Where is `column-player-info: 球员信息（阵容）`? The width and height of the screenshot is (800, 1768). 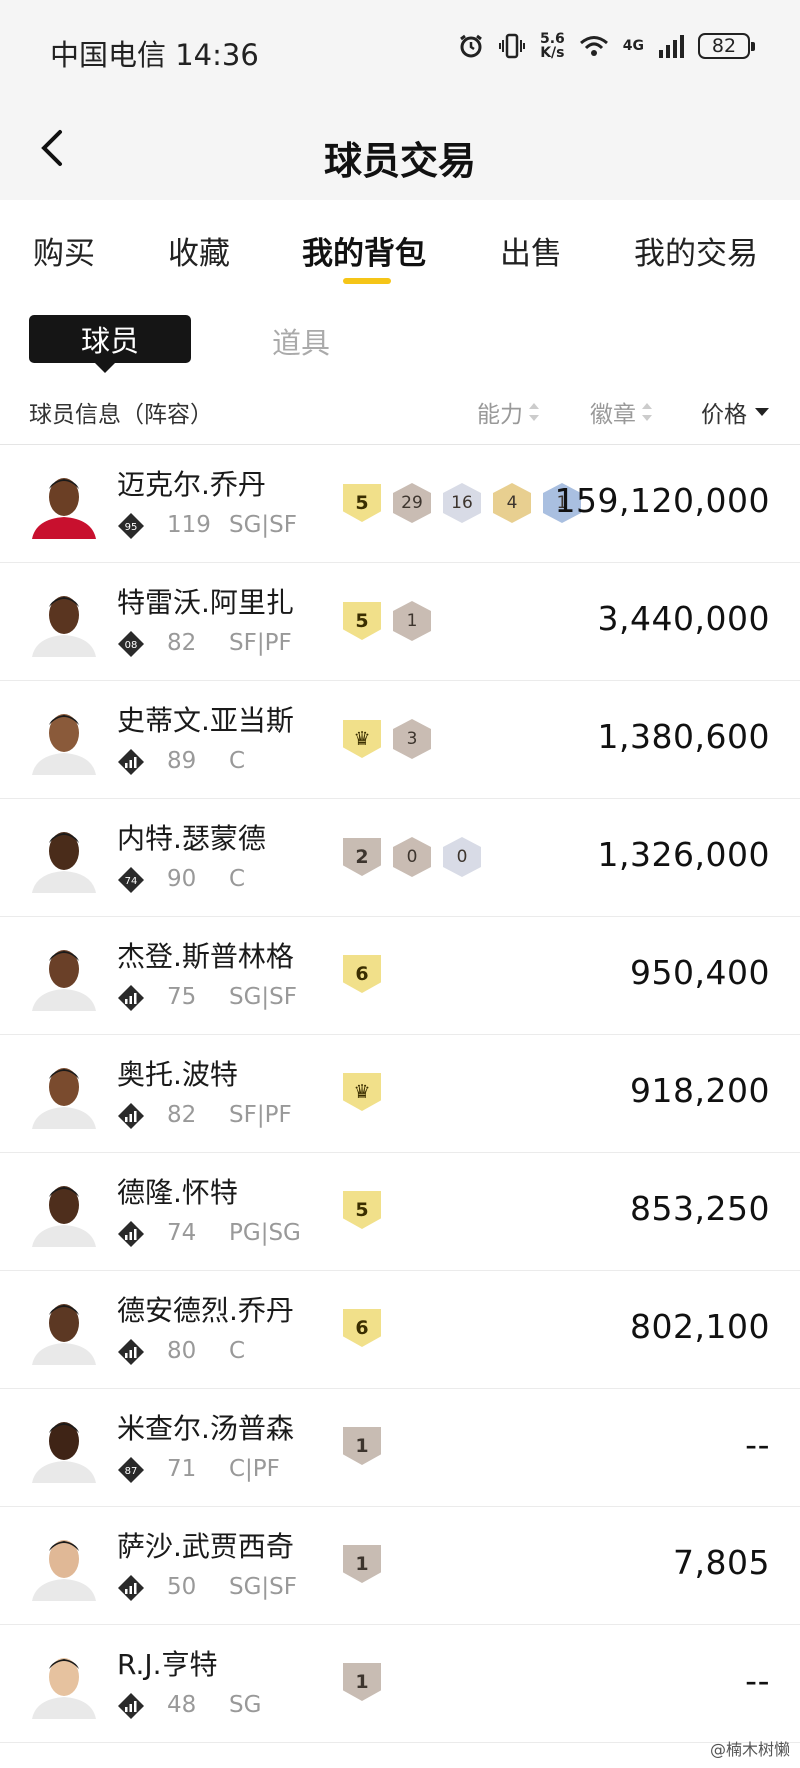 column-player-info: 球员信息（阵容） is located at coordinates (121, 415).